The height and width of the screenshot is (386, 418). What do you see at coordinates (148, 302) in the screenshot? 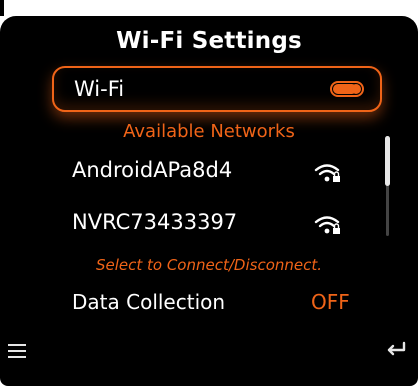
I see `data-collection-label: Data Collection` at bounding box center [148, 302].